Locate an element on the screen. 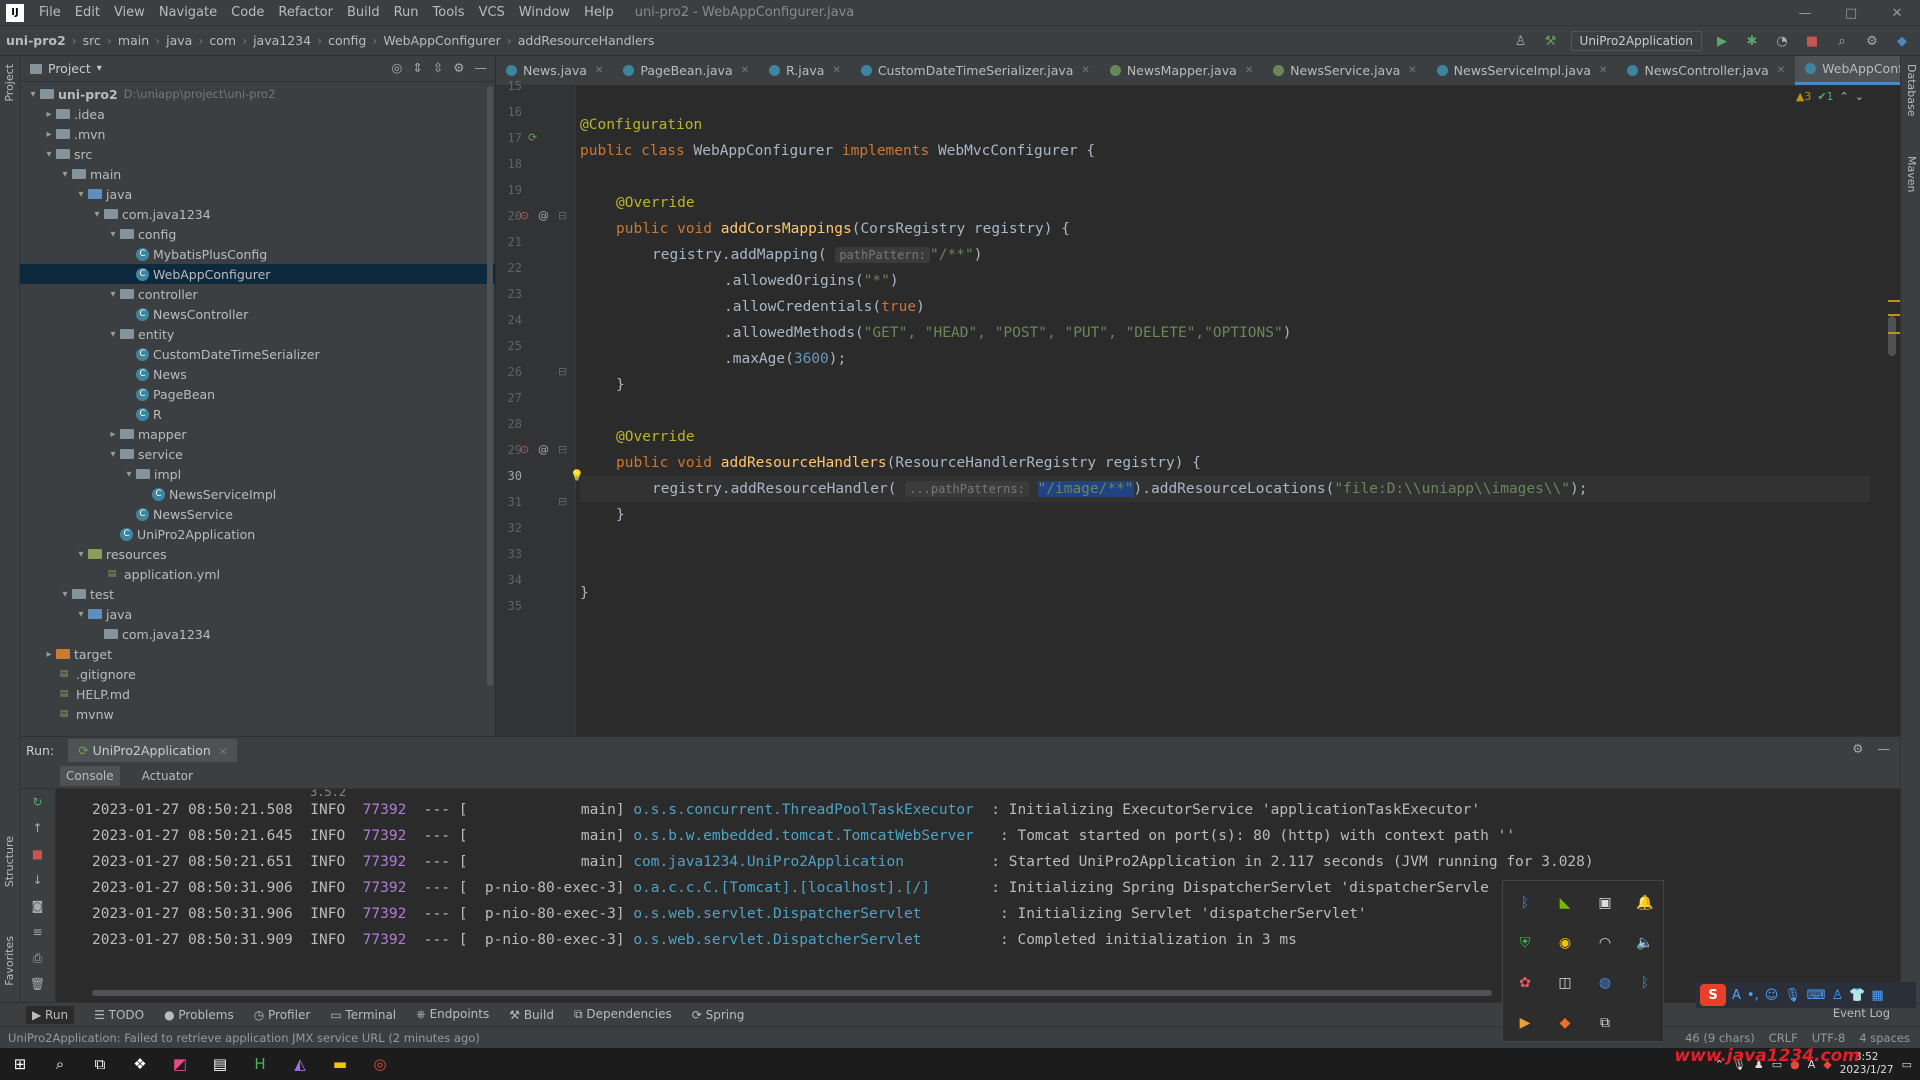  bluetooth-app-icon: ᛒ is located at coordinates (1645, 983).